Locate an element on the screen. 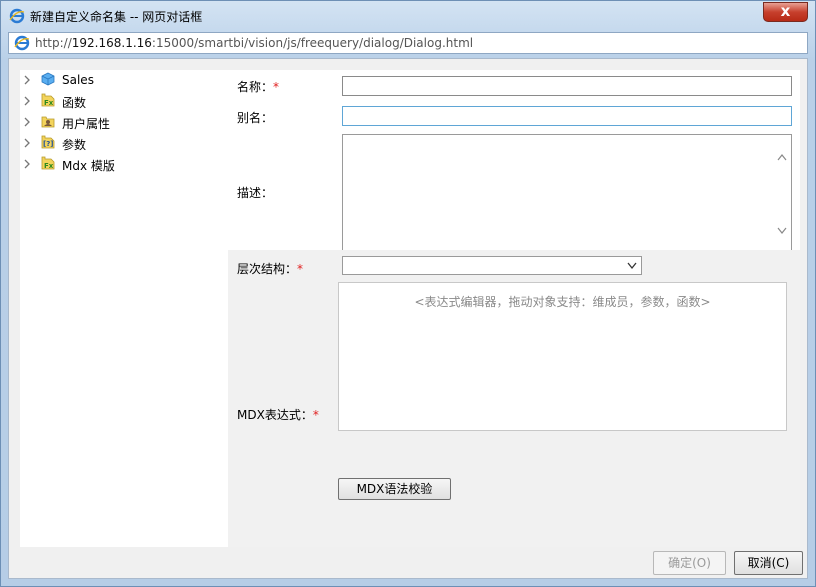 This screenshot has width=816, height=587. hierarchy-select is located at coordinates (492, 265).